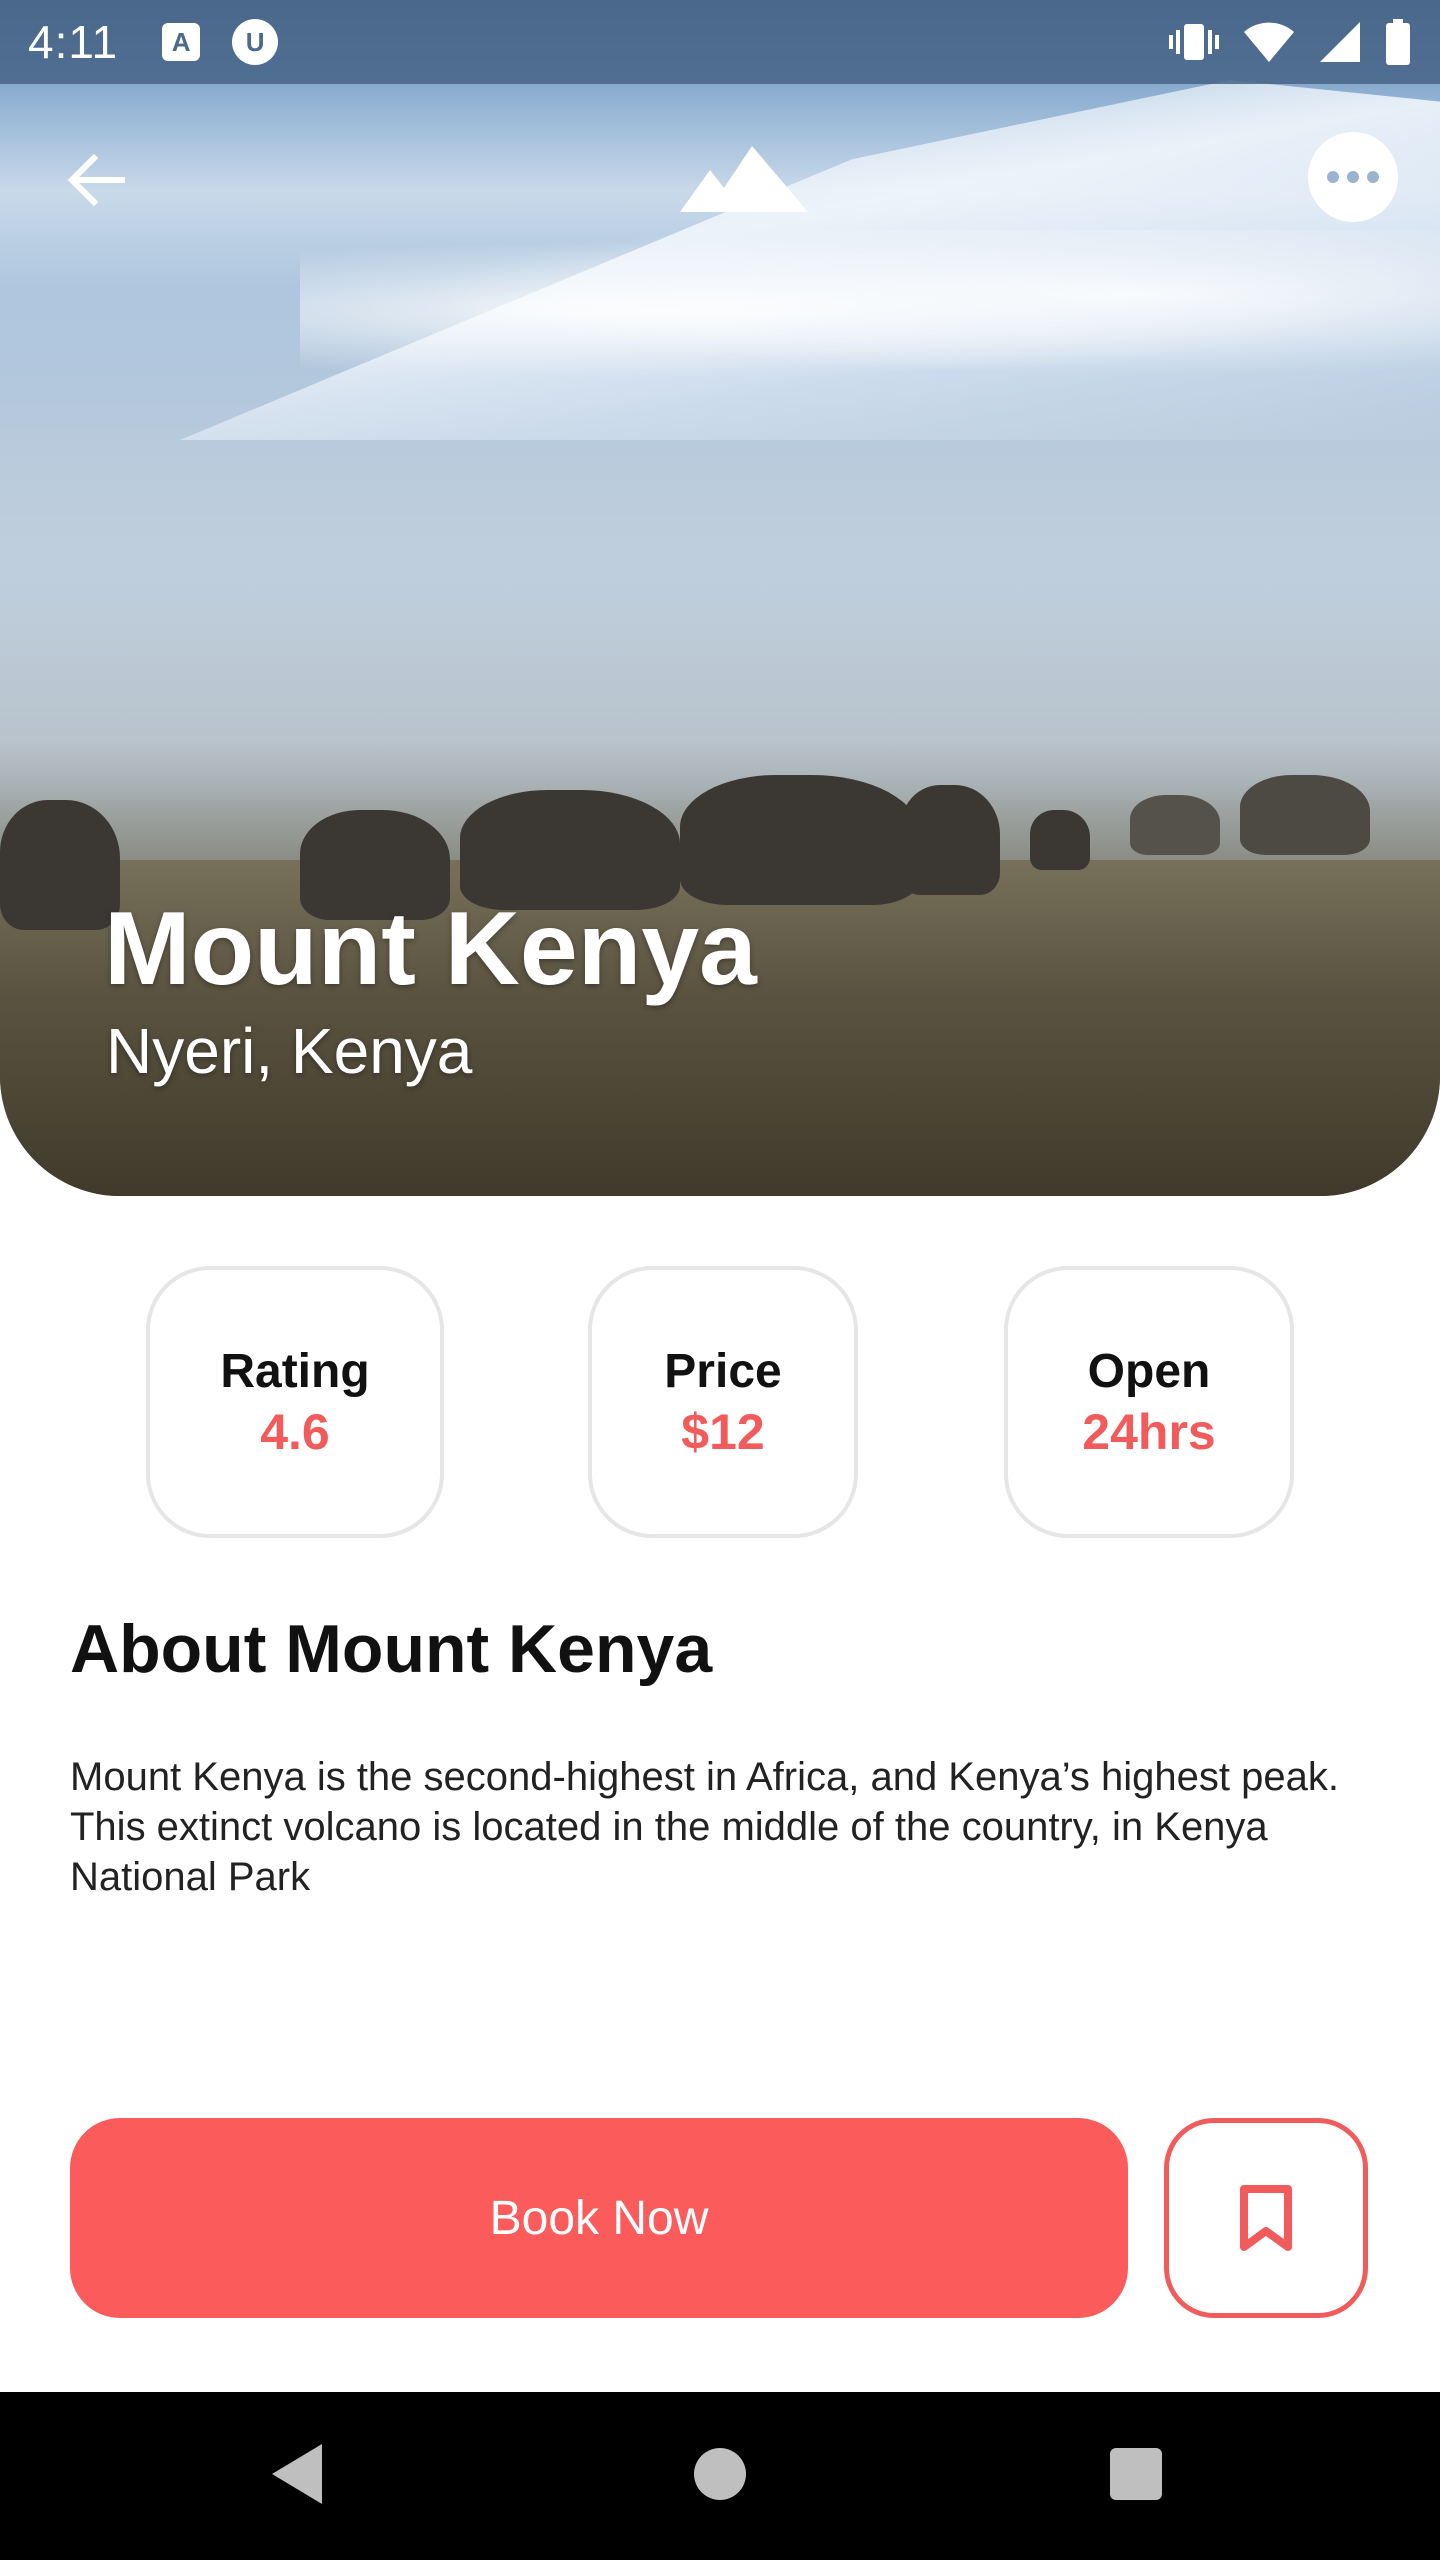 The height and width of the screenshot is (2560, 1440). Describe the element at coordinates (289, 1051) in the screenshot. I see `place-location: Nyeri, Kenya` at that location.